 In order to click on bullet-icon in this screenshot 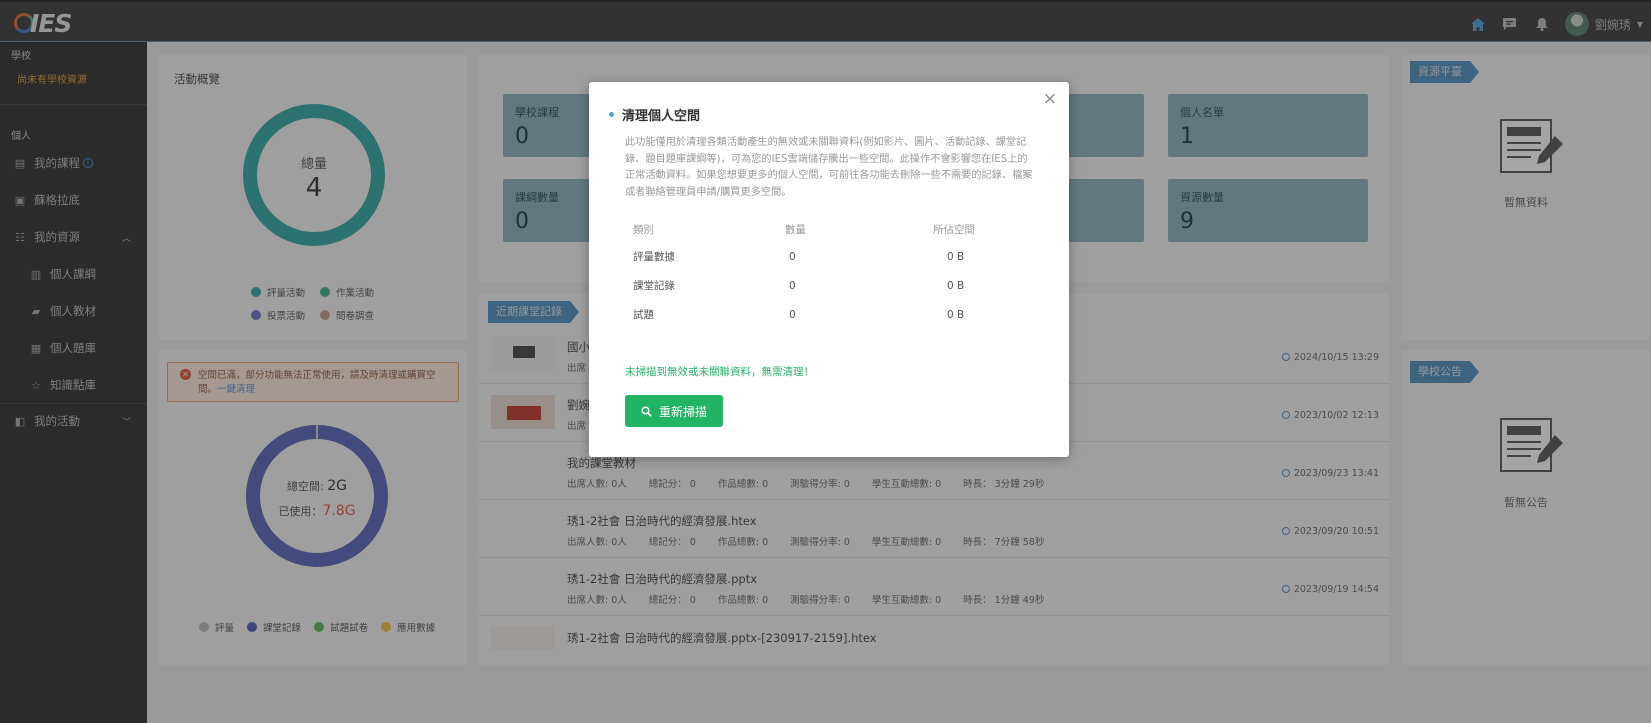, I will do `click(611, 114)`.